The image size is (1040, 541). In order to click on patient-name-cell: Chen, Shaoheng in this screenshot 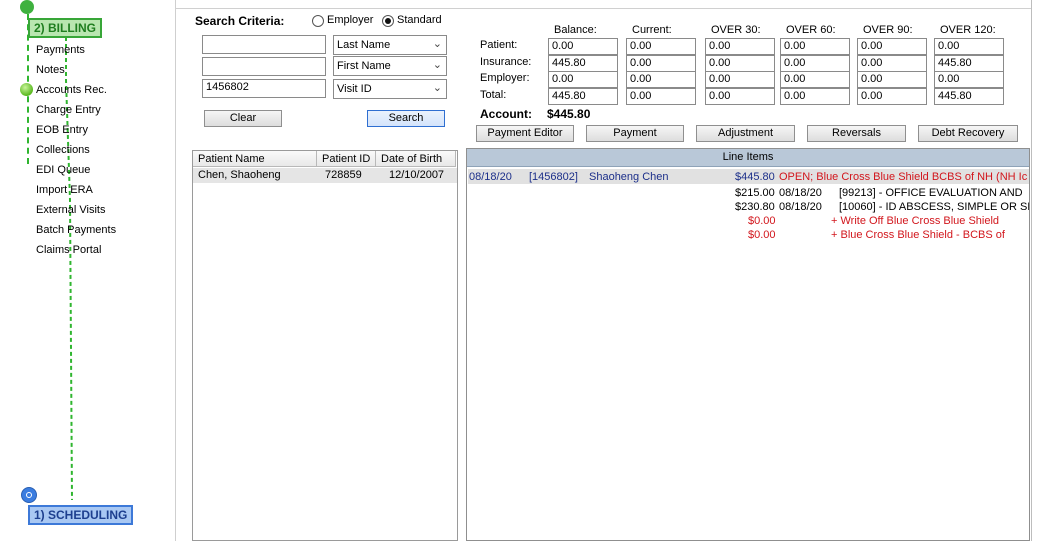, I will do `click(239, 175)`.